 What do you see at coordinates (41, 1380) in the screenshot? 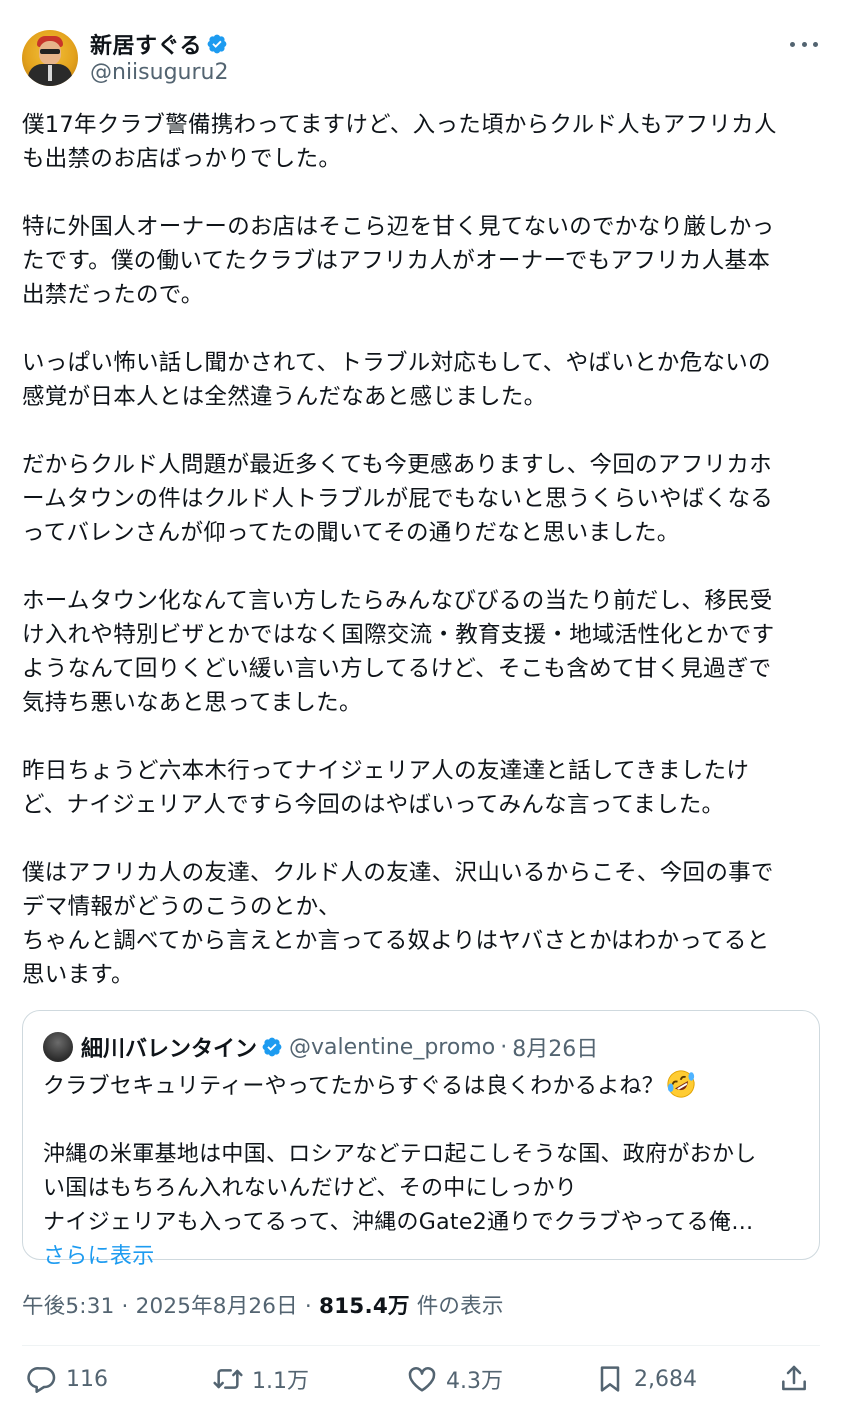
I see `reply-icon` at bounding box center [41, 1380].